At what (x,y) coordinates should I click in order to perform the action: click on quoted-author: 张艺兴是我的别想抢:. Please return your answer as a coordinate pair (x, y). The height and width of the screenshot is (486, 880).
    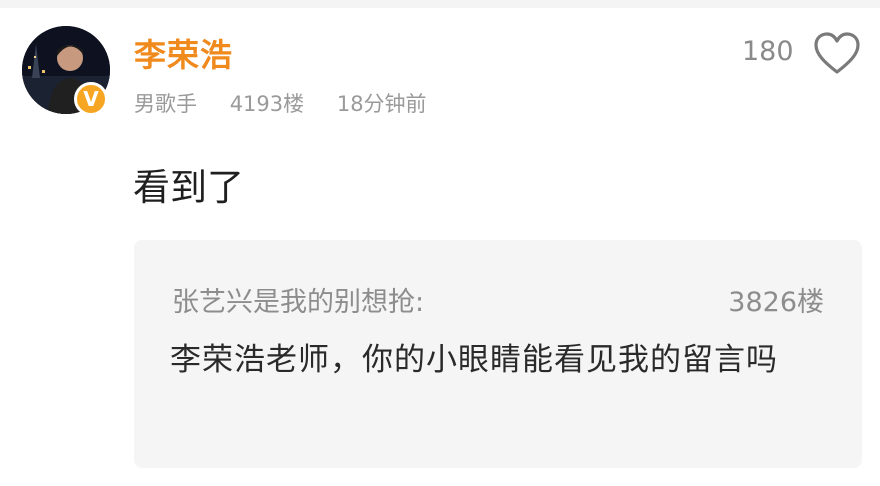
    Looking at the image, I should click on (298, 299).